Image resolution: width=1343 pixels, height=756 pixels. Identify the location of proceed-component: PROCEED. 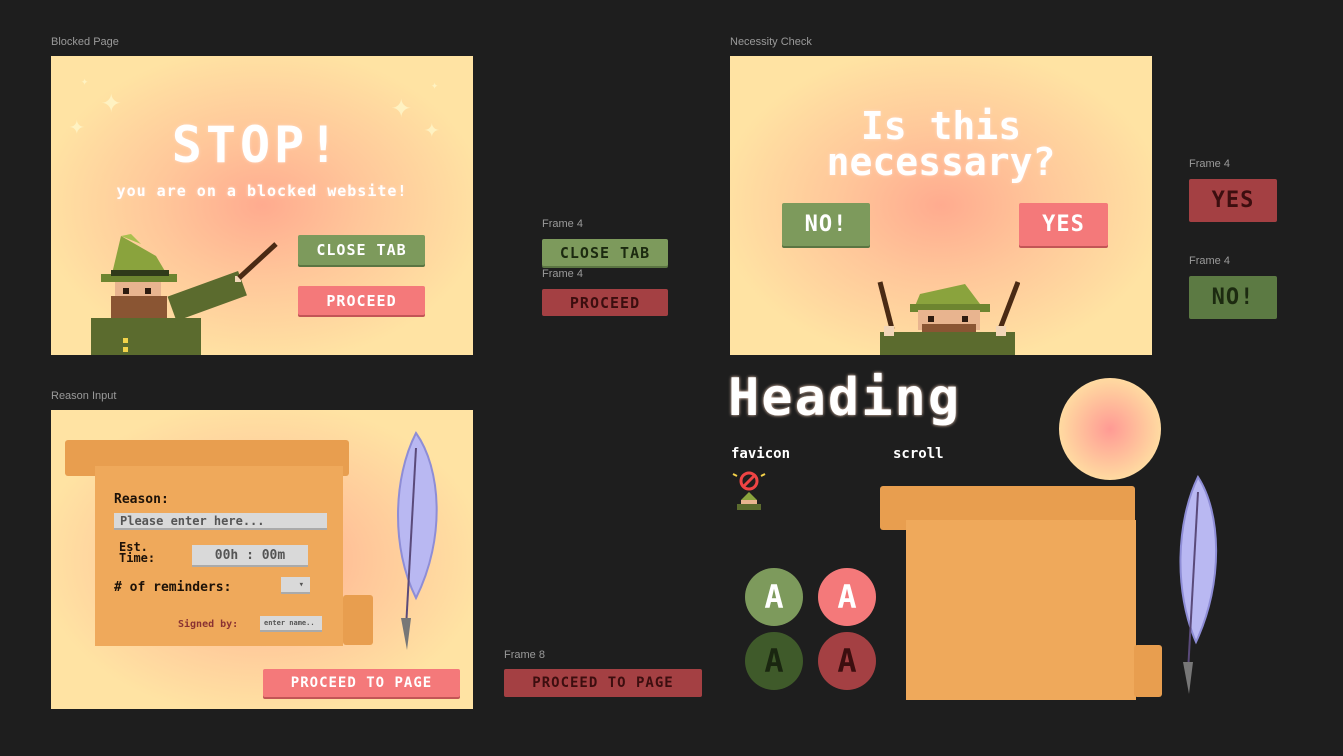
(605, 302).